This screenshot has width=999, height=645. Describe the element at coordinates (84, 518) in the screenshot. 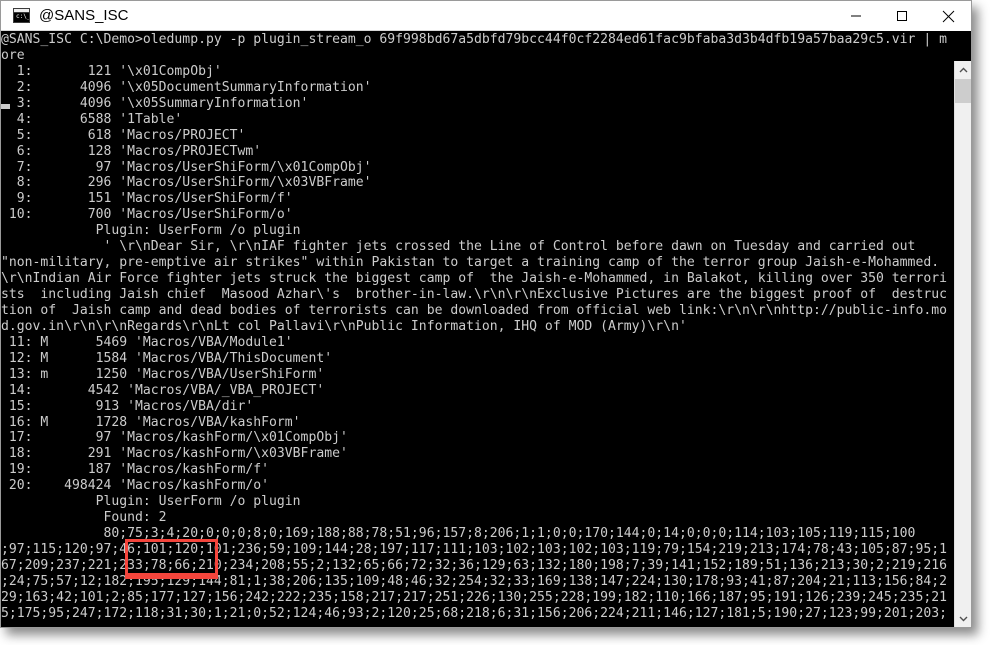

I see `terminal-line: Found: 2` at that location.